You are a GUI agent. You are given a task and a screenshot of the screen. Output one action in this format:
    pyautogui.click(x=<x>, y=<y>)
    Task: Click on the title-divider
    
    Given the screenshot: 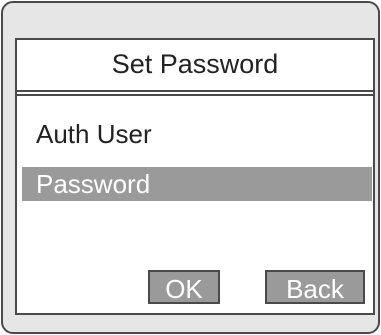 What is the action you would take?
    pyautogui.click(x=195, y=93)
    